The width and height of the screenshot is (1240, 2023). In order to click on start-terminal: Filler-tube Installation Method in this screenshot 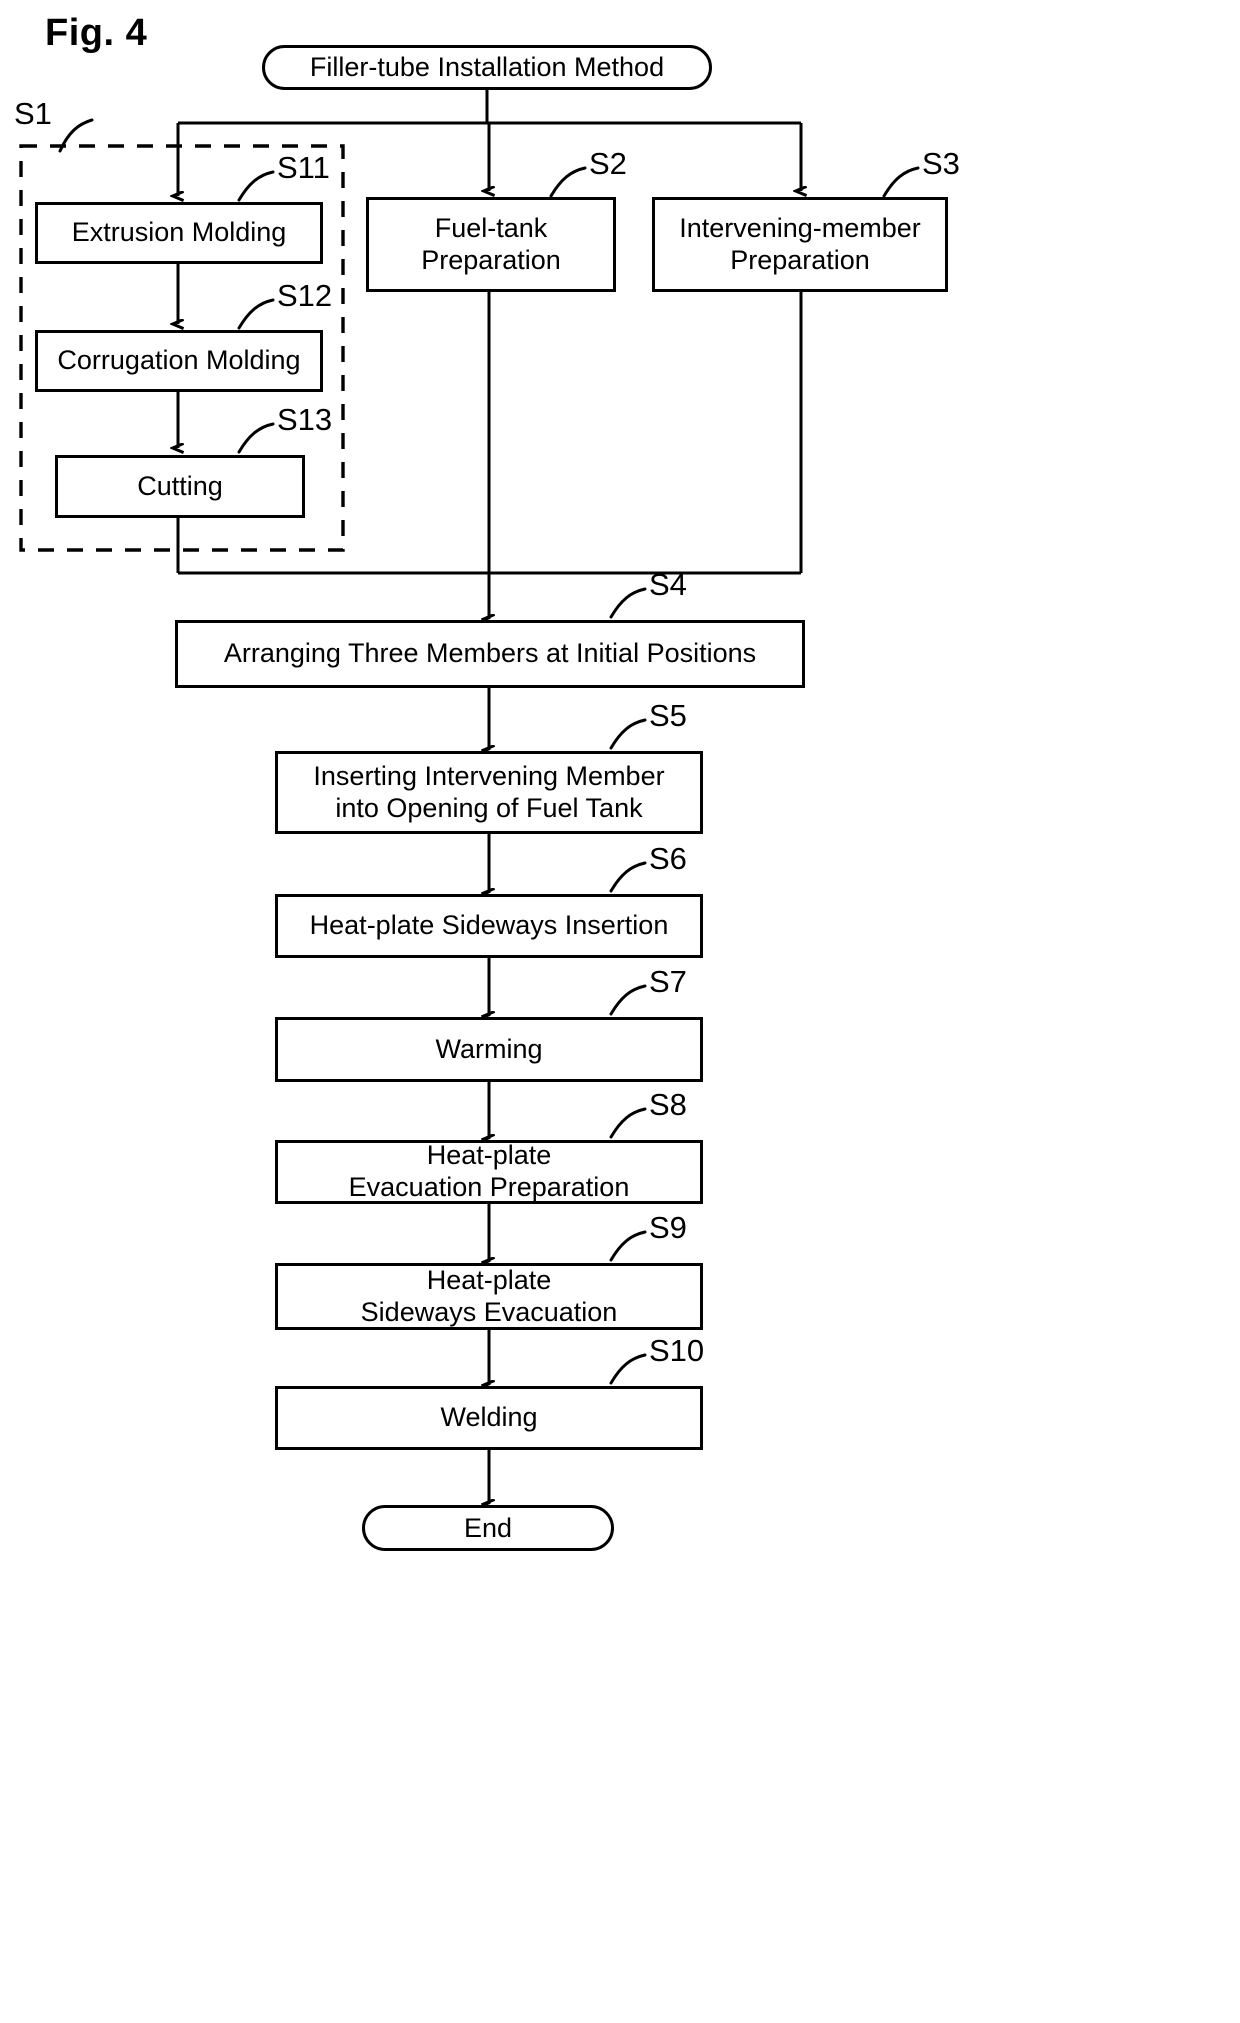, I will do `click(487, 67)`.